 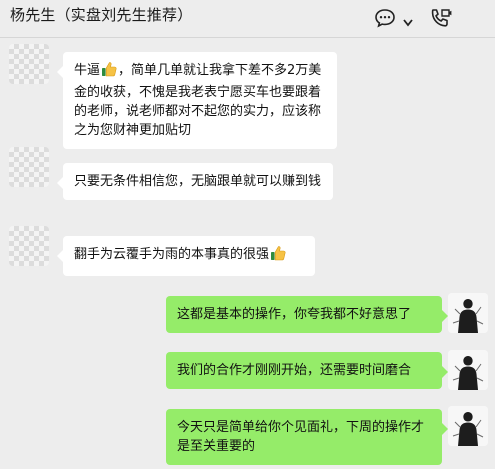 What do you see at coordinates (408, 22) in the screenshot?
I see `chevron-down-icon` at bounding box center [408, 22].